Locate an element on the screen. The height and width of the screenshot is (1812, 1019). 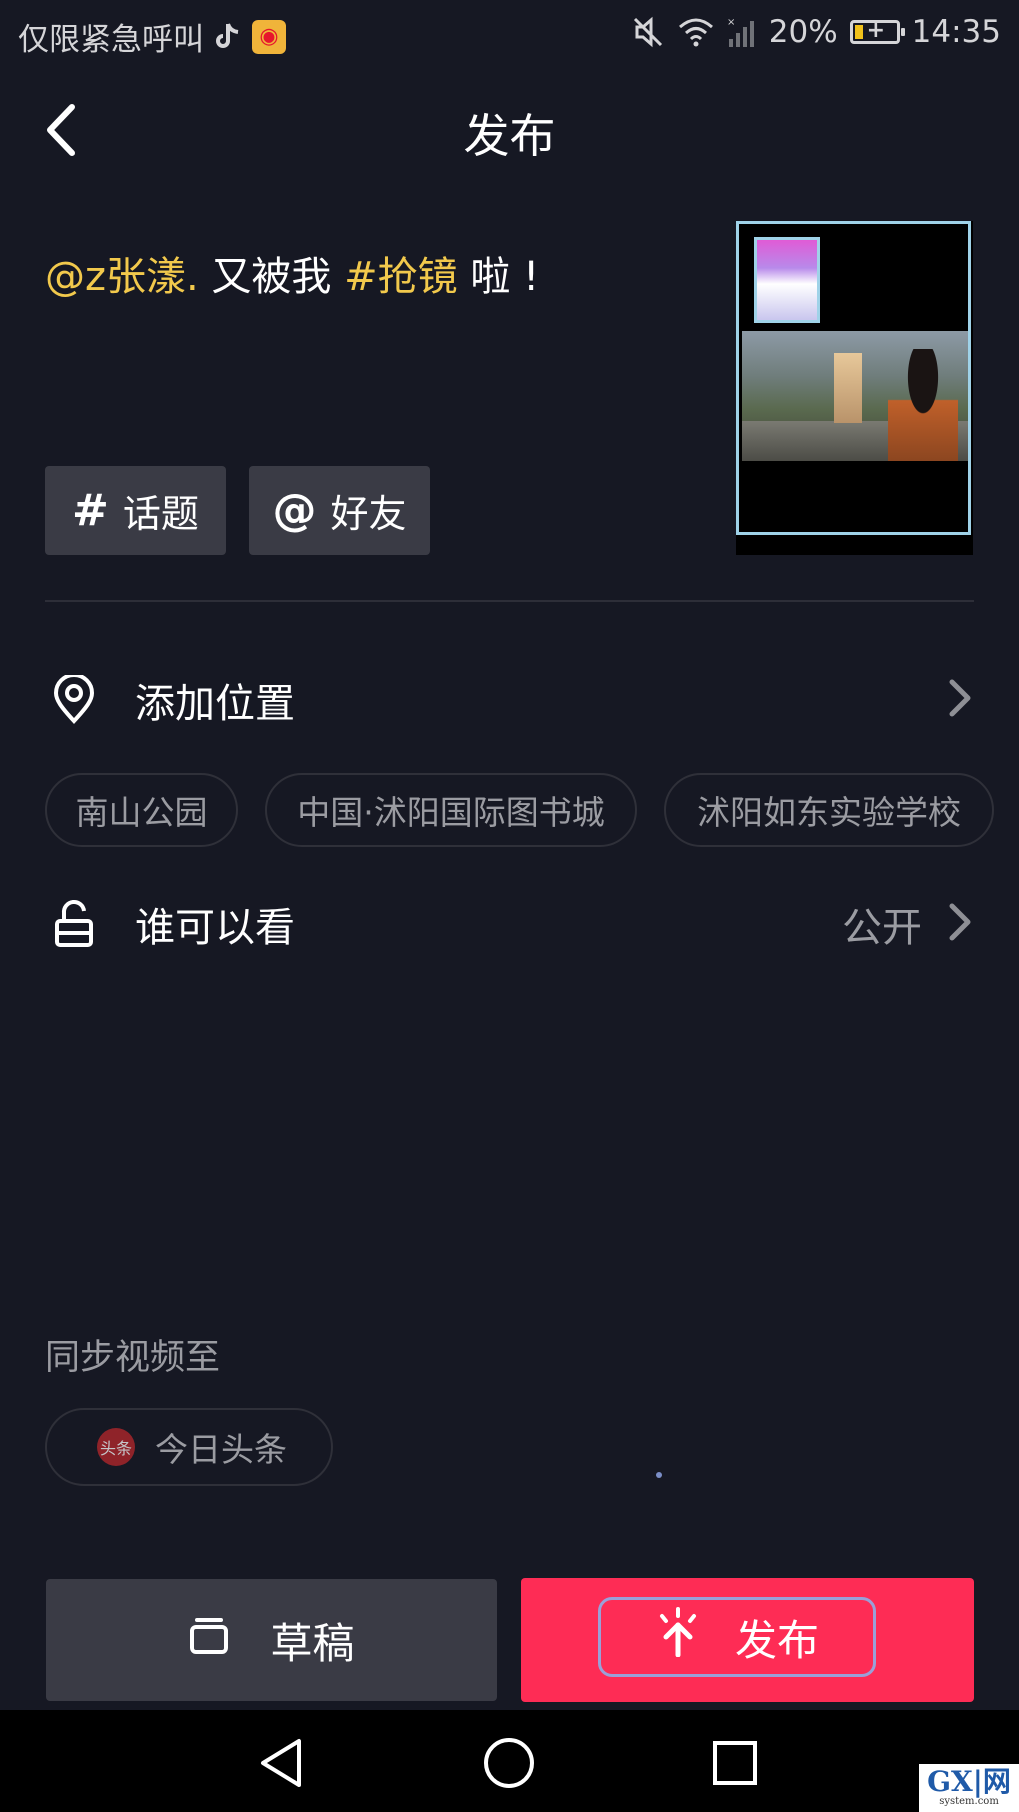
sync-label: 同步视频至 is located at coordinates (133, 1358).